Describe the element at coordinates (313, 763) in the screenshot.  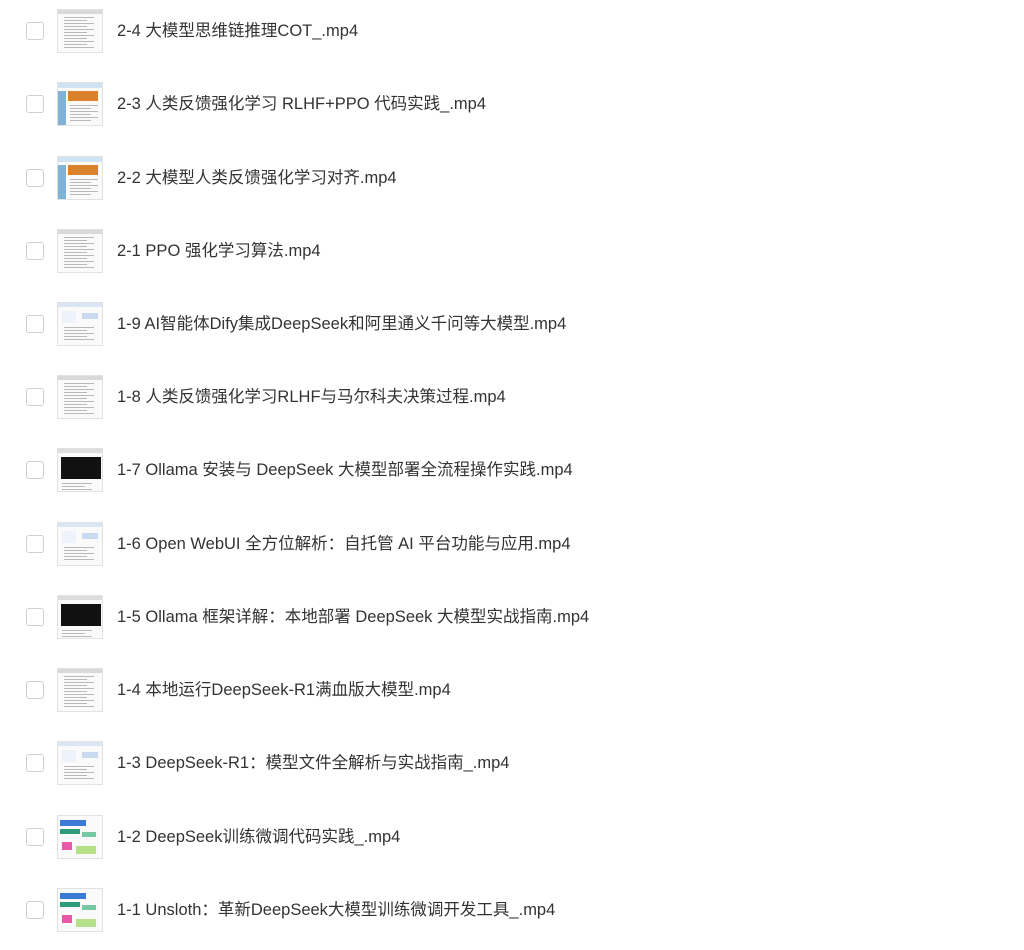
I see `file-name: 1-3 DeepSeek-R1：模型文件全解析与实战指南_.mp4` at that location.